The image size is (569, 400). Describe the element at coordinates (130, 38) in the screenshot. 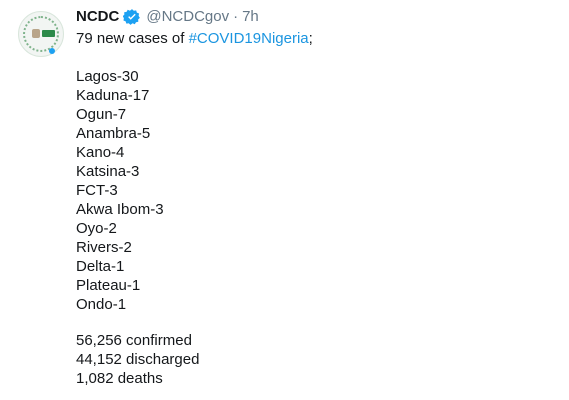

I see `intro-text: 79 new cases of` at that location.